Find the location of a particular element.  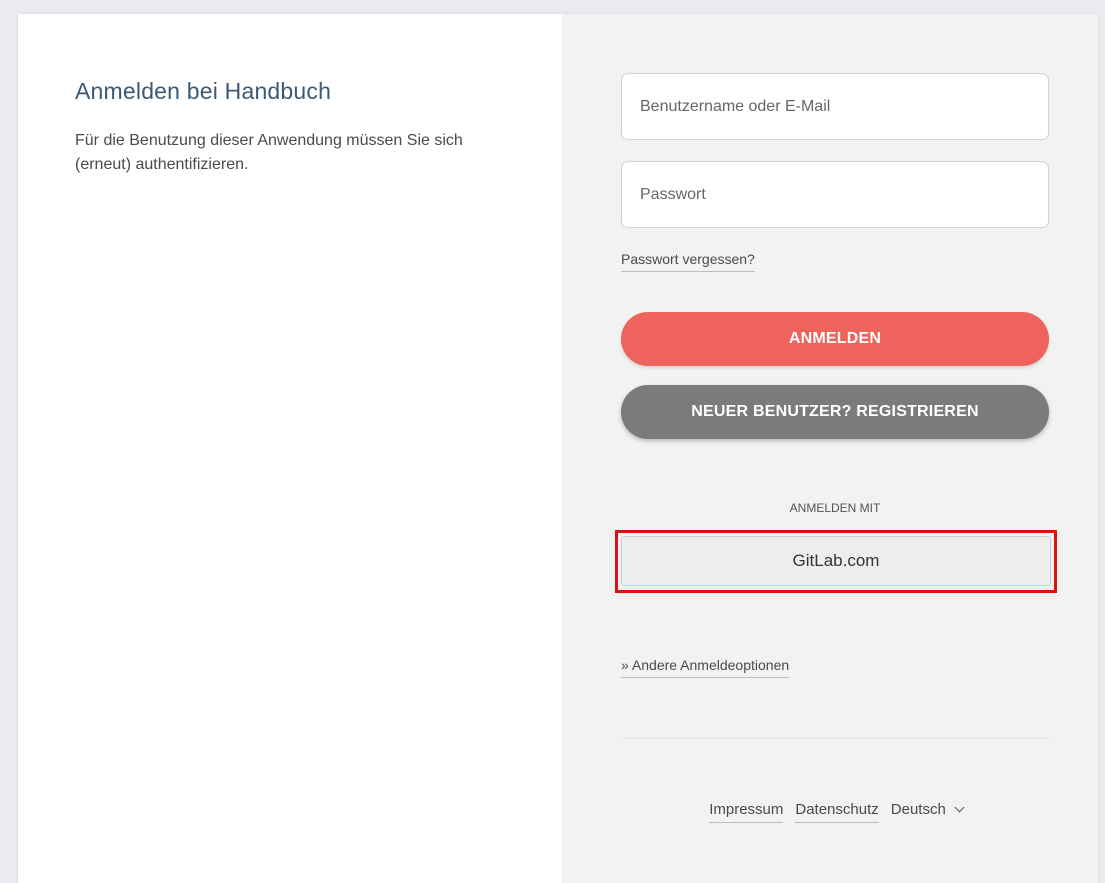

privacy-link: Datenschutz is located at coordinates (837, 812).